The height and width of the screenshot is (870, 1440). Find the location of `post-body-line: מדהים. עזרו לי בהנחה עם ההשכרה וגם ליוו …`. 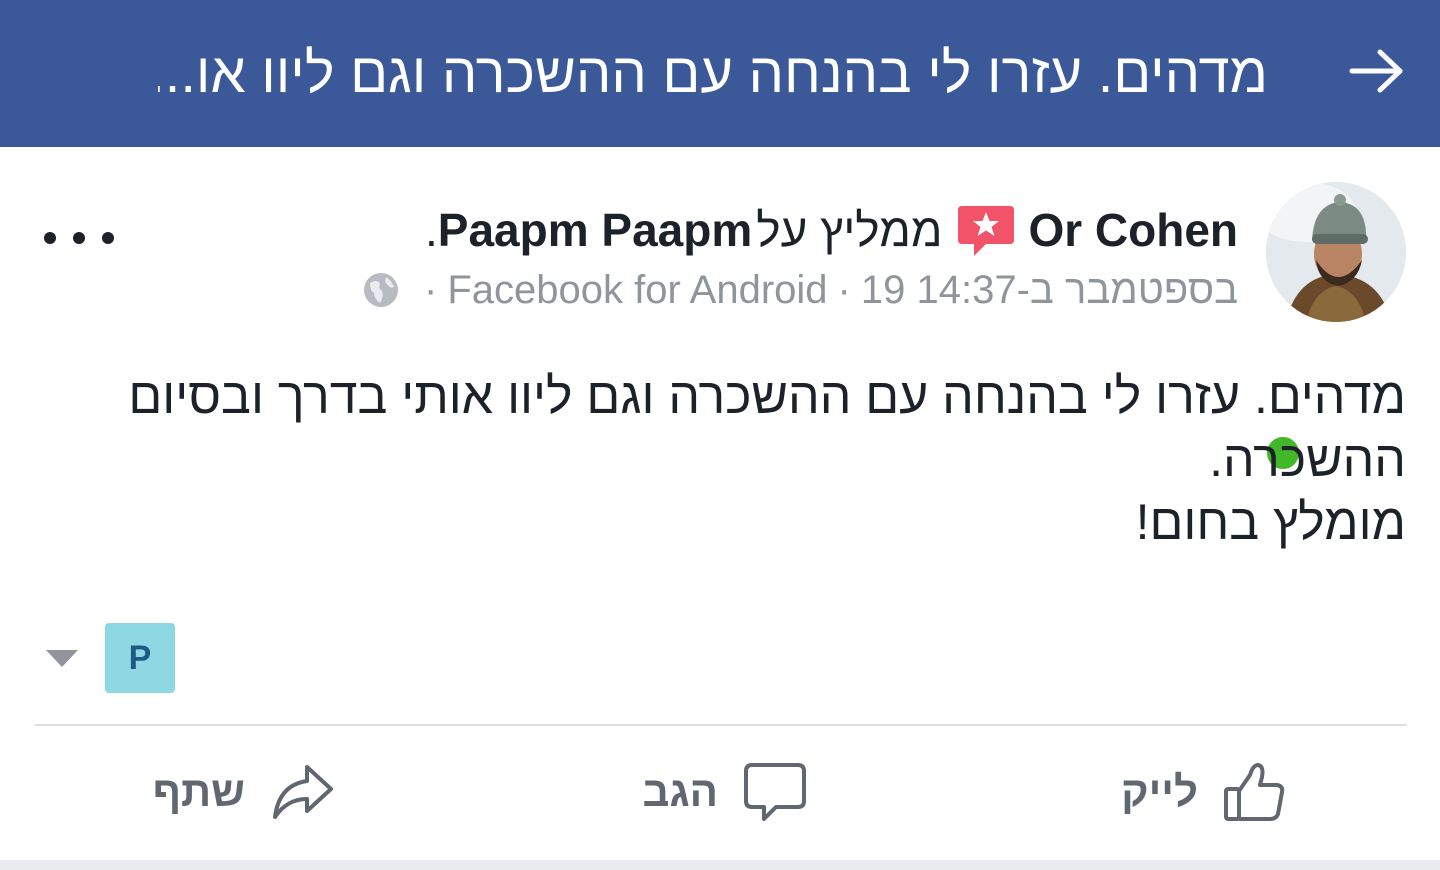

post-body-line: מדהים. עזרו לי בהנחה עם ההשכרה וגם ליוו … is located at coordinates (767, 396).